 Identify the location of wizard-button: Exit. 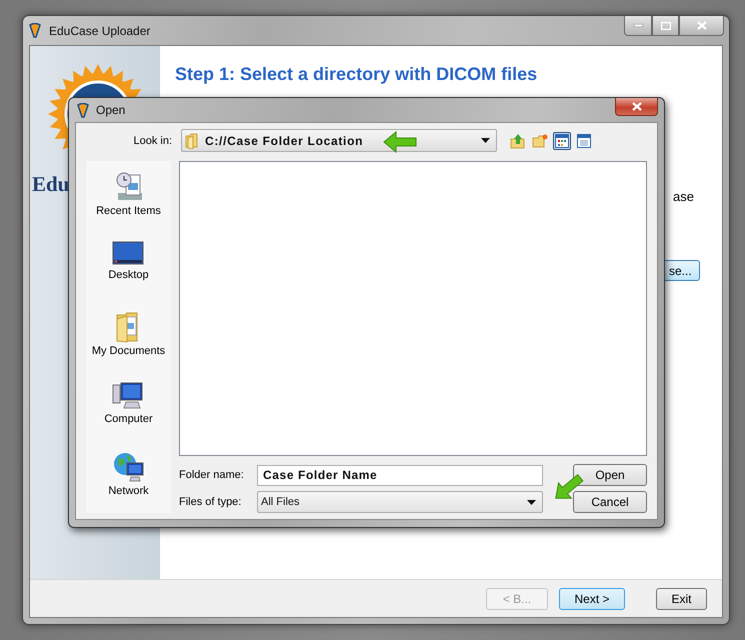
(681, 599).